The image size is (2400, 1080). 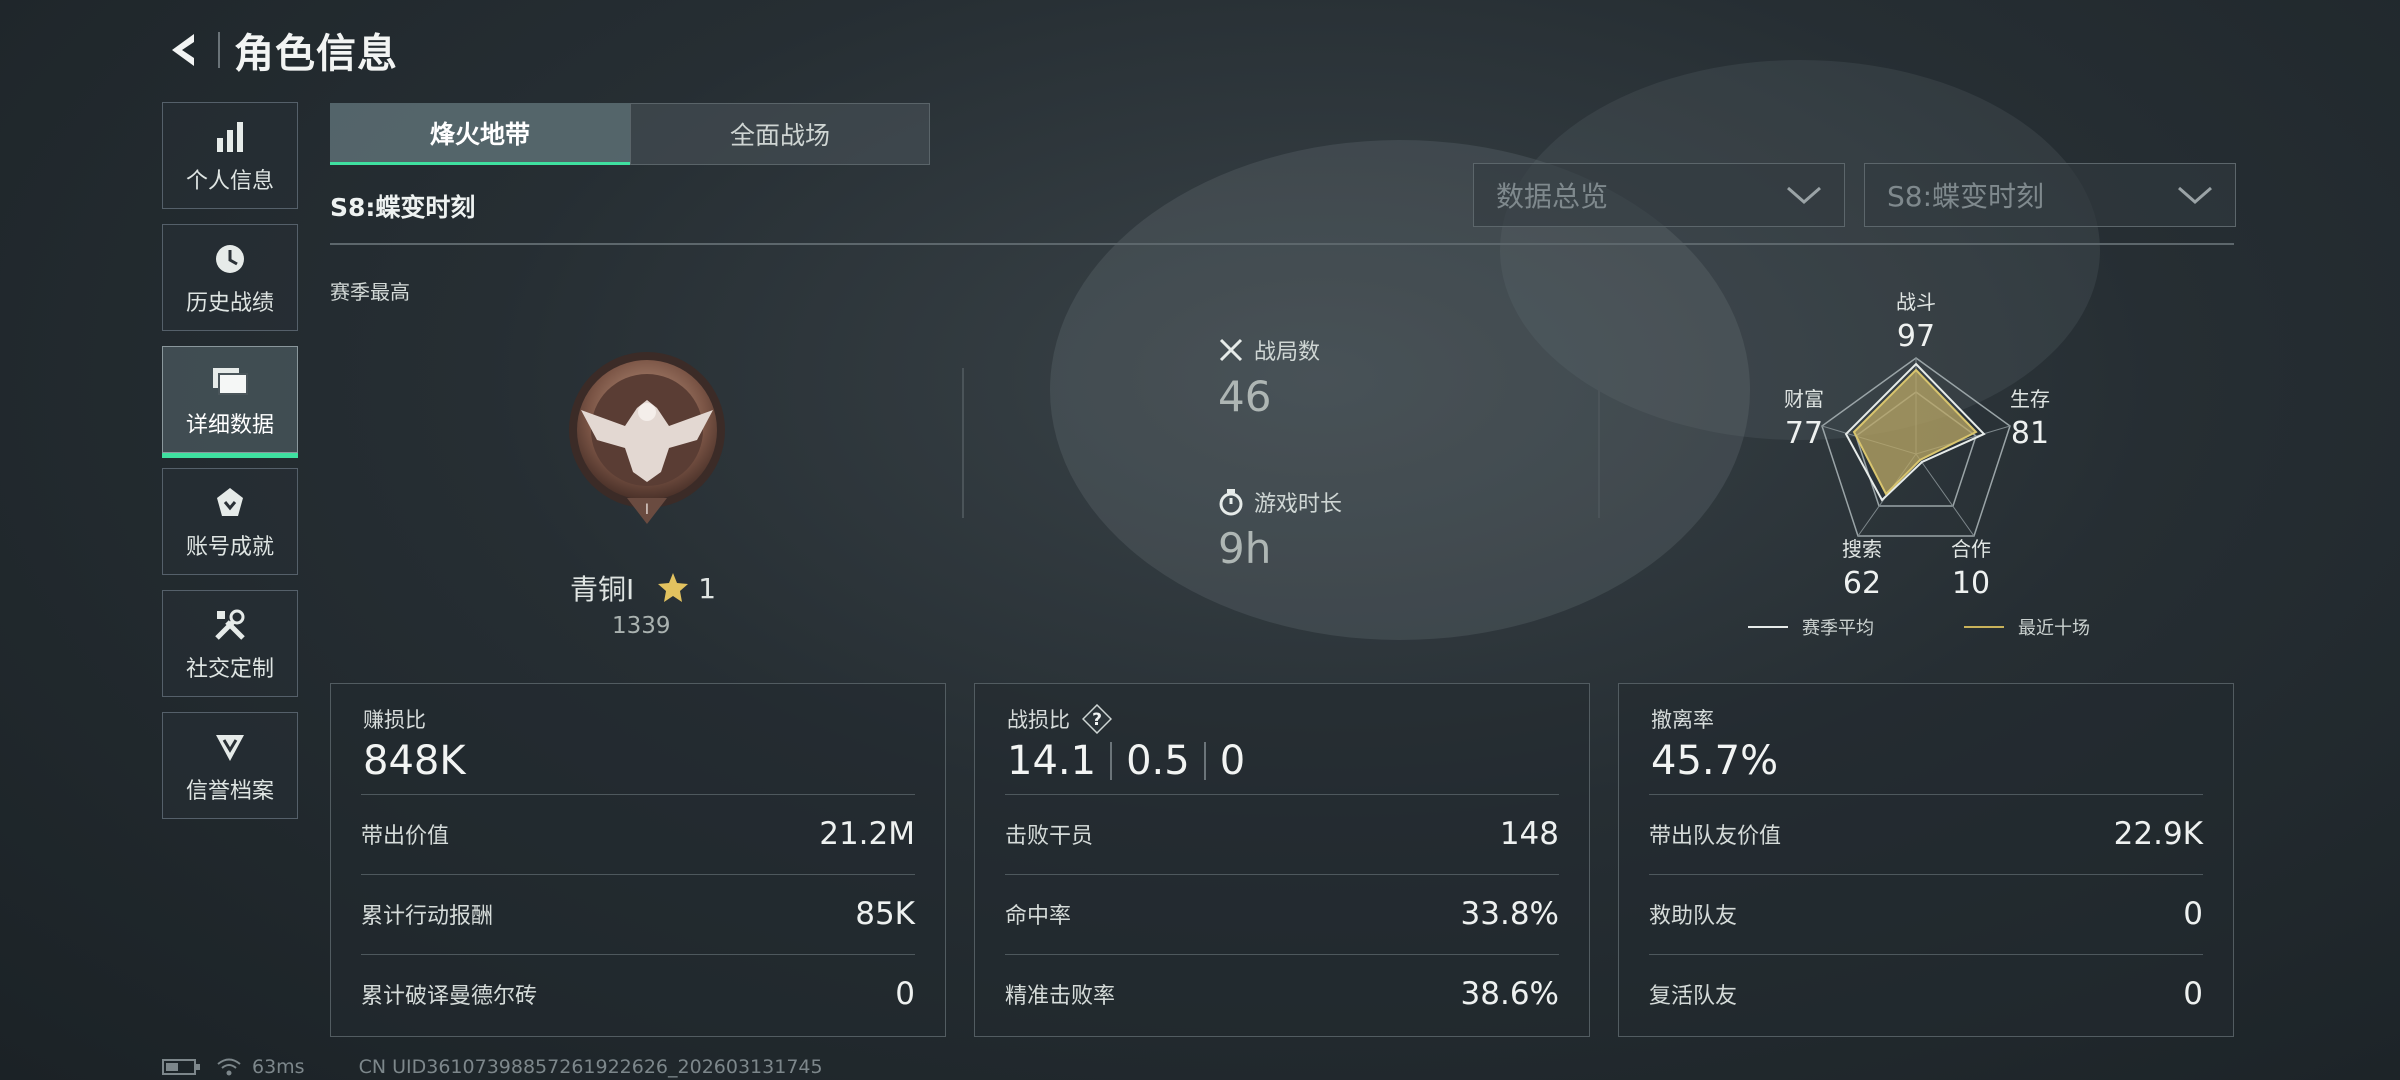 What do you see at coordinates (1038, 916) in the screenshot?
I see `row-label: 命中率` at bounding box center [1038, 916].